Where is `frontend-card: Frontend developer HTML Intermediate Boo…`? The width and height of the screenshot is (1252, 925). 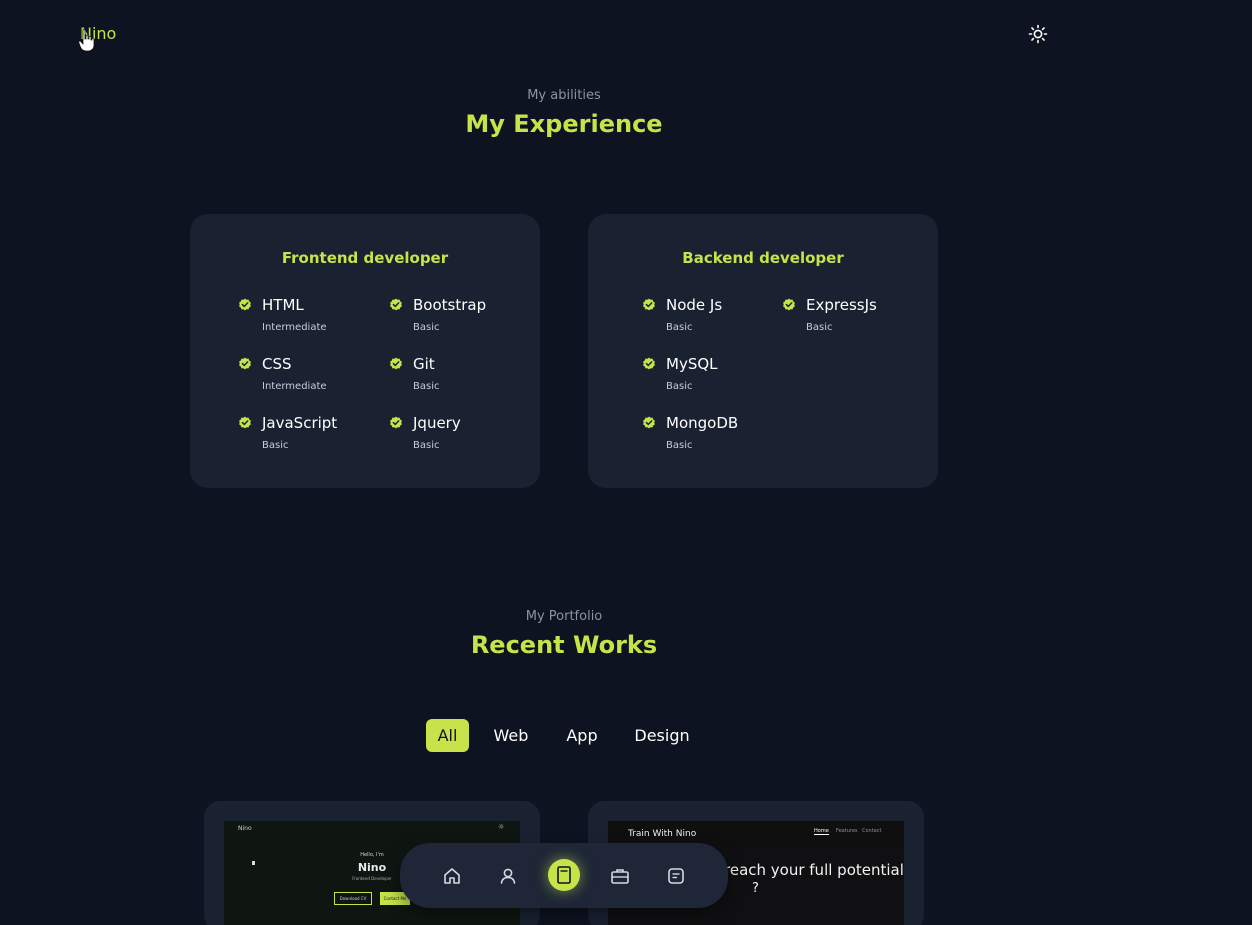 frontend-card: Frontend developer HTML Intermediate Boo… is located at coordinates (365, 351).